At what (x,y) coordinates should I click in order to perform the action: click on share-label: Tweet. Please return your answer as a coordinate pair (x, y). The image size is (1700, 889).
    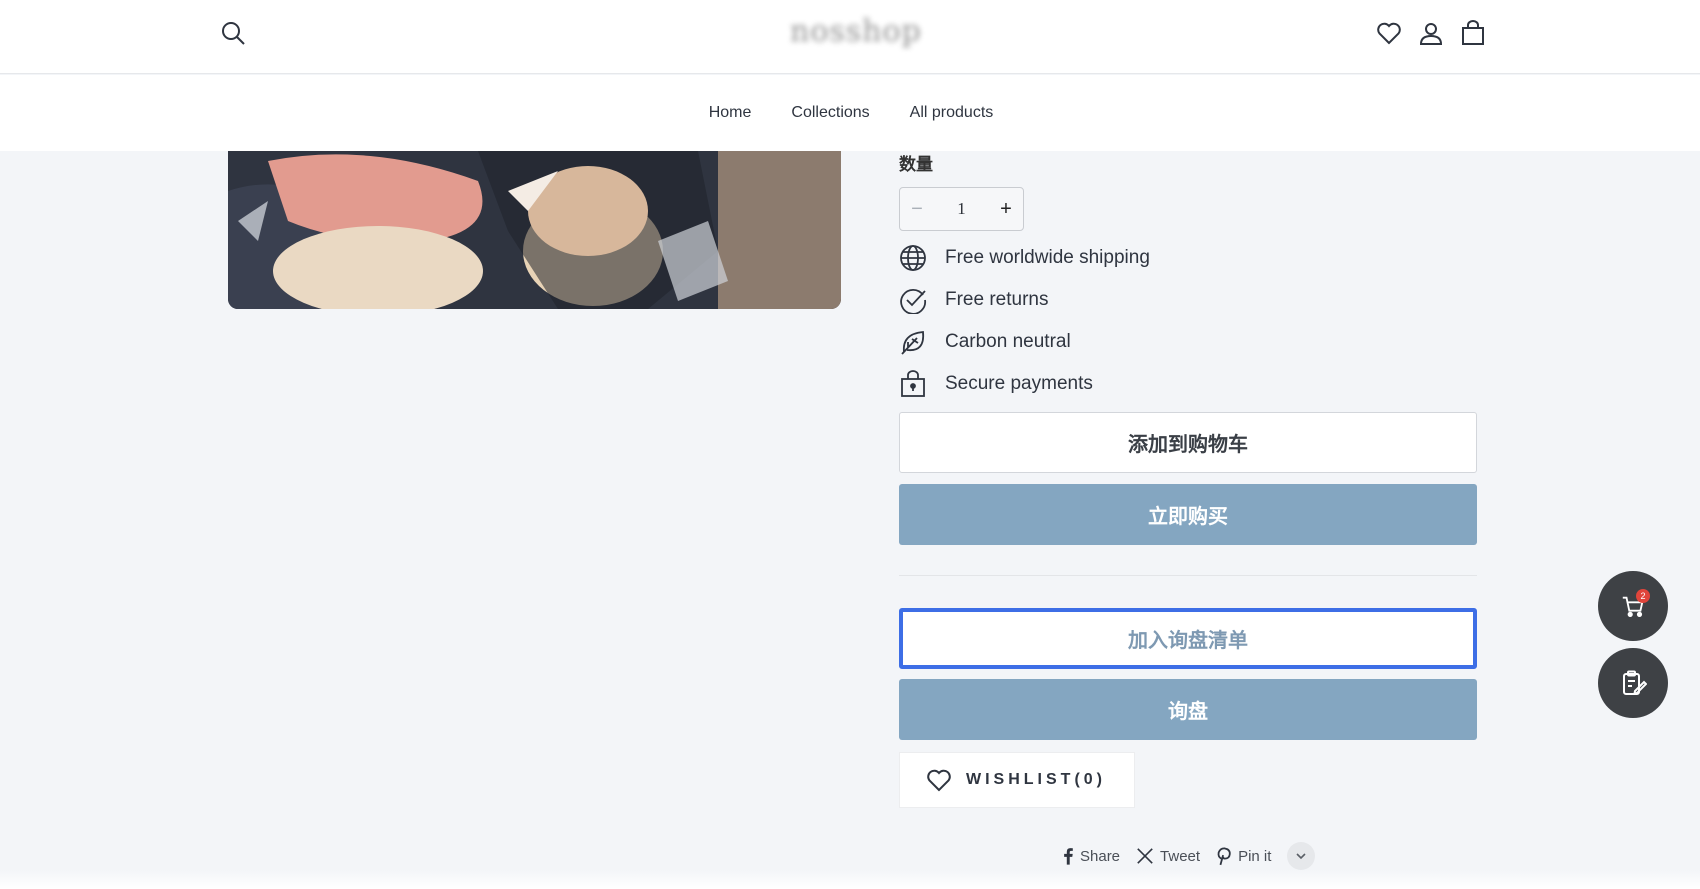
    Looking at the image, I should click on (1180, 856).